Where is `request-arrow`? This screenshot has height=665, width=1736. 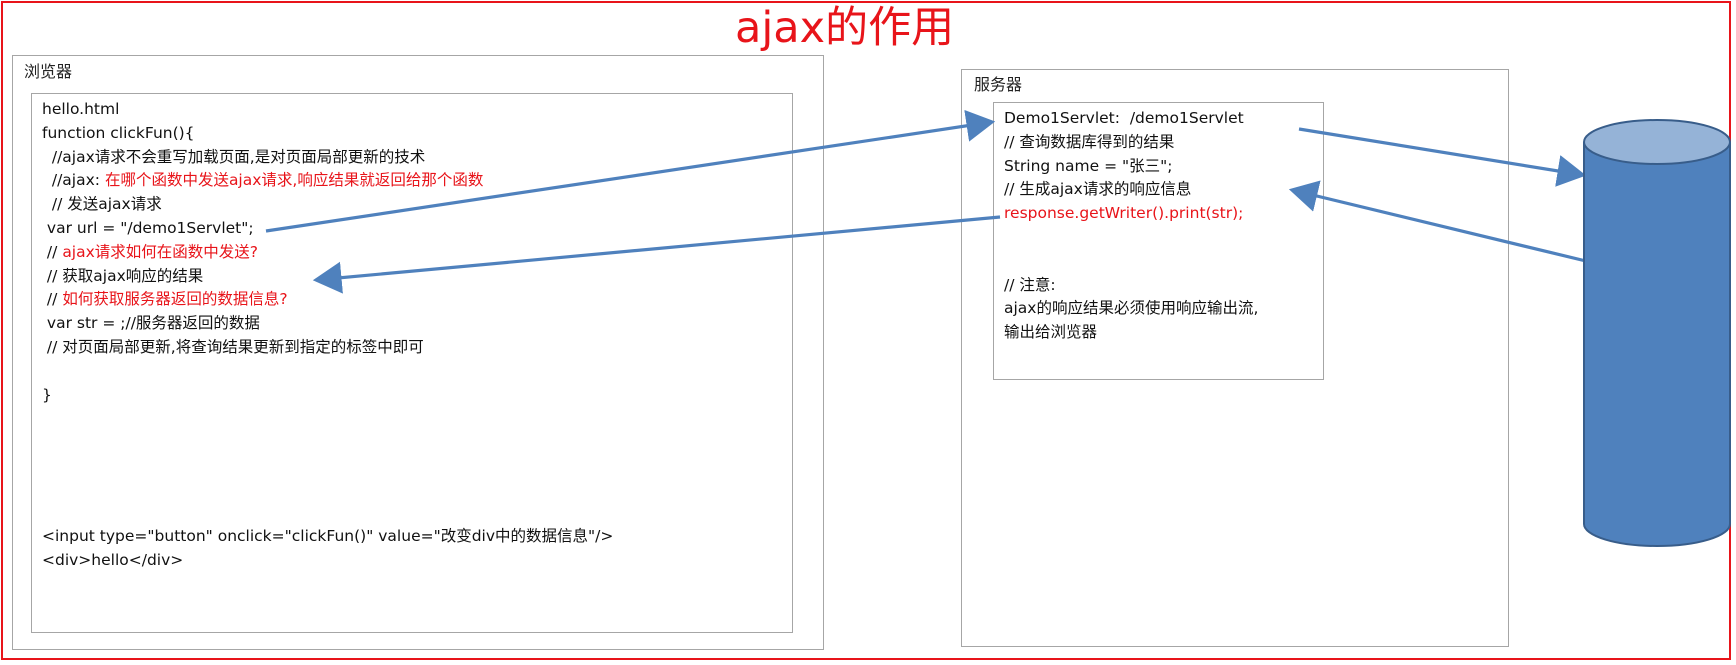
request-arrow is located at coordinates (630, 171).